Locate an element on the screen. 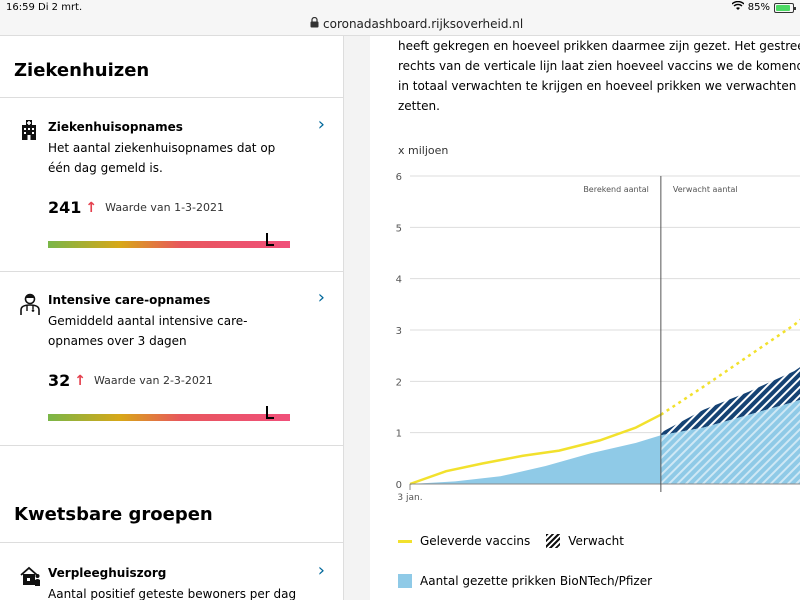 This screenshot has height=600, width=800. card-description: Aantal positief geteste bewoners per dag is located at coordinates (172, 593).